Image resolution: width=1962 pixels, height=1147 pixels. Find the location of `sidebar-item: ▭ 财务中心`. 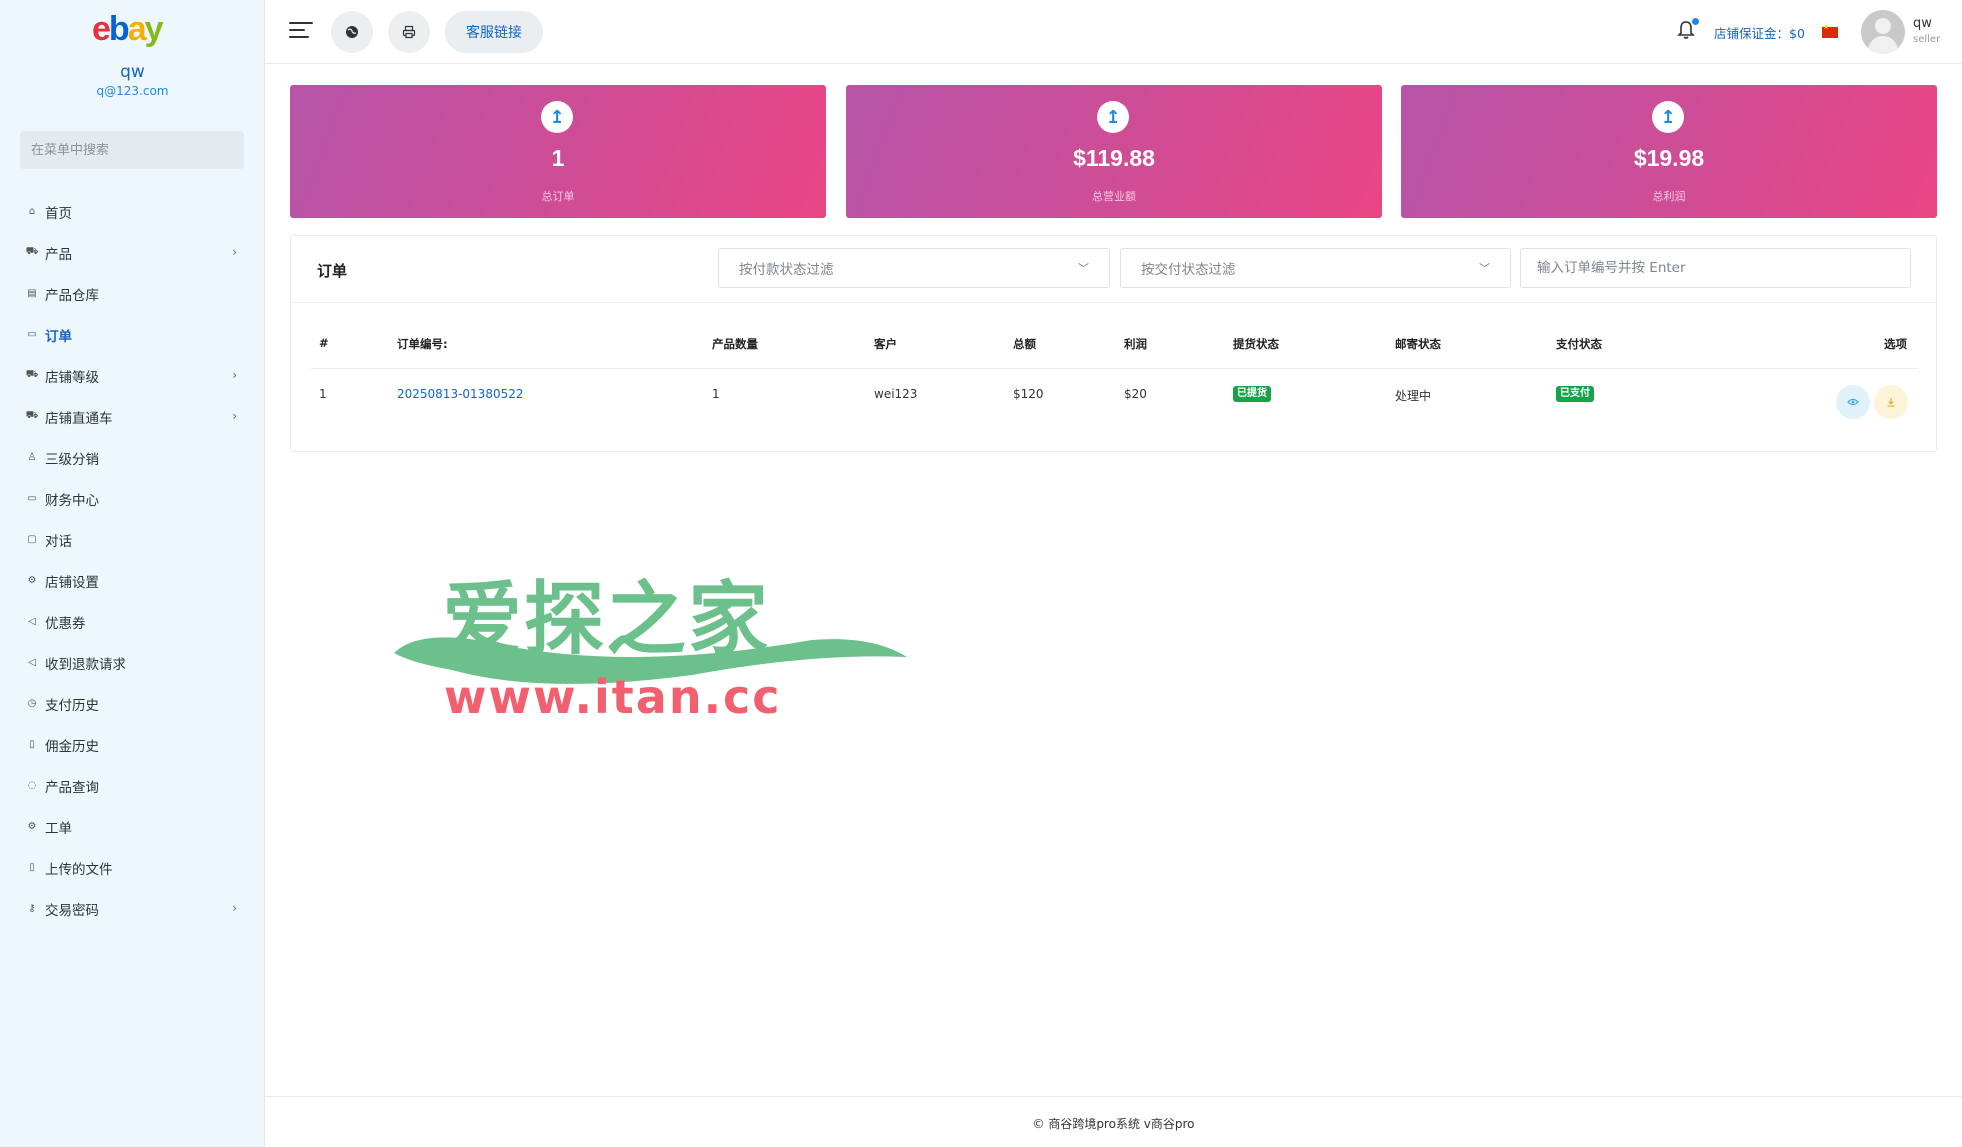

sidebar-item: ▭ 财务中心 is located at coordinates (132, 498).